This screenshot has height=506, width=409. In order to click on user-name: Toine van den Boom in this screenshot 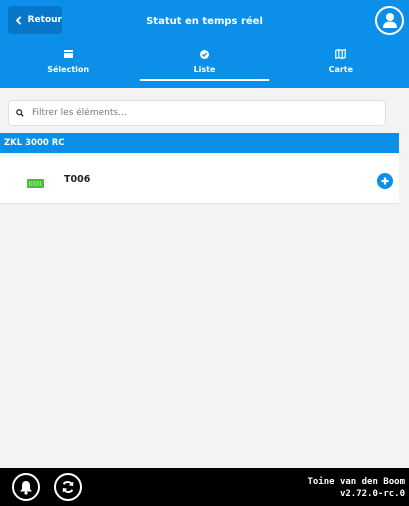, I will do `click(356, 482)`.